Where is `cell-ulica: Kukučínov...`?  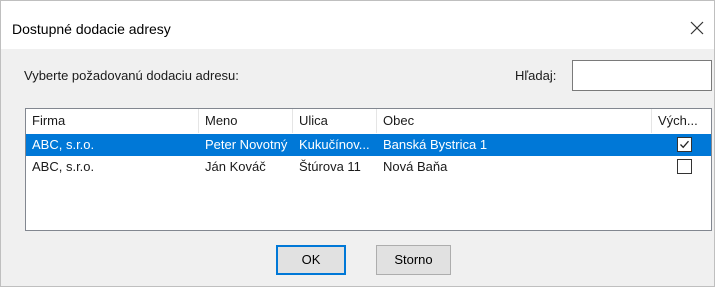 cell-ulica: Kukučínov... is located at coordinates (334, 144).